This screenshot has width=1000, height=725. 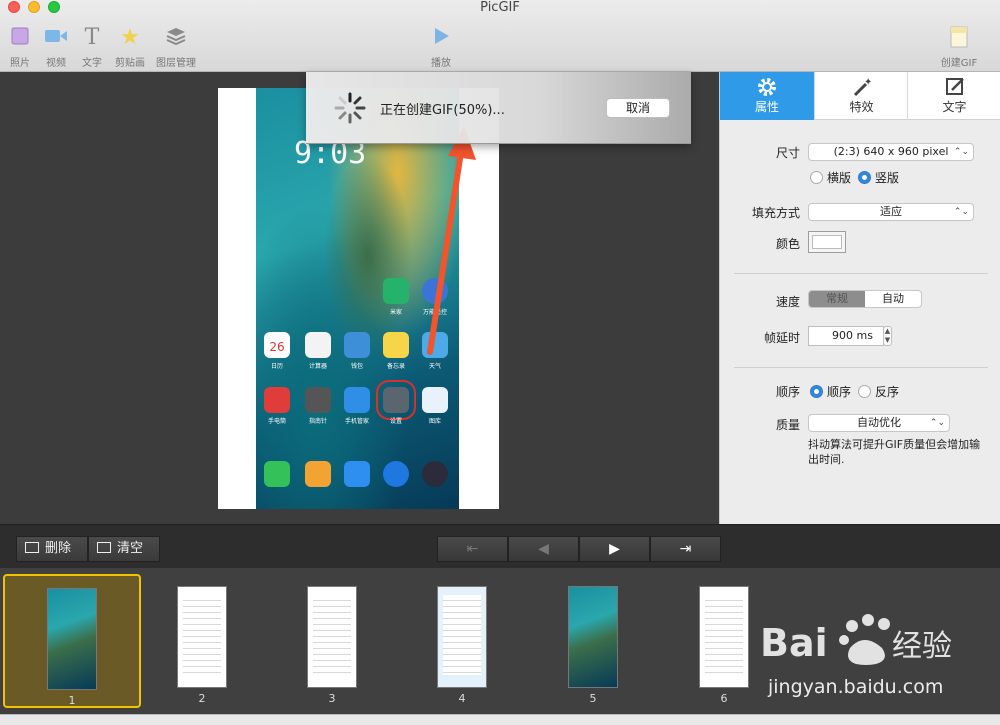 I want to click on app-label: 钱包, so click(x=356, y=366).